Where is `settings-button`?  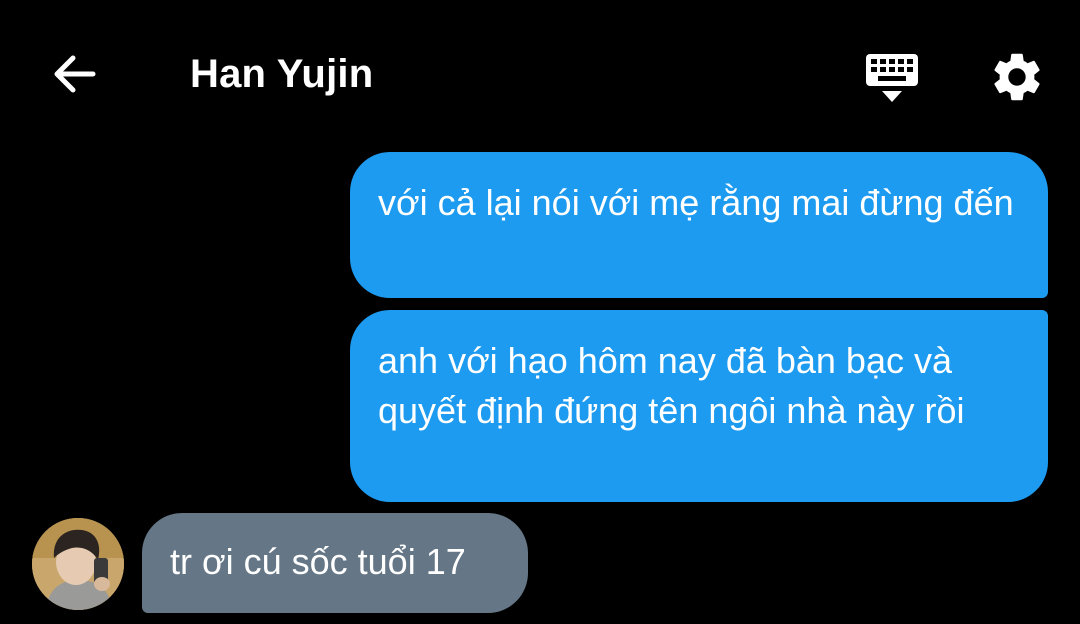 settings-button is located at coordinates (1017, 77).